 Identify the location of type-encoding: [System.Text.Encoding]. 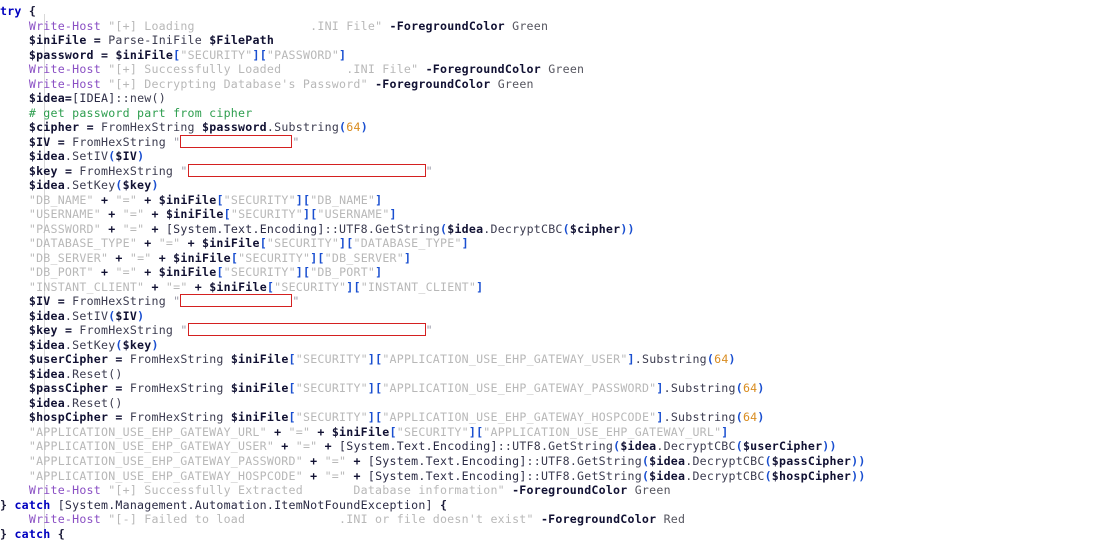
(447, 460).